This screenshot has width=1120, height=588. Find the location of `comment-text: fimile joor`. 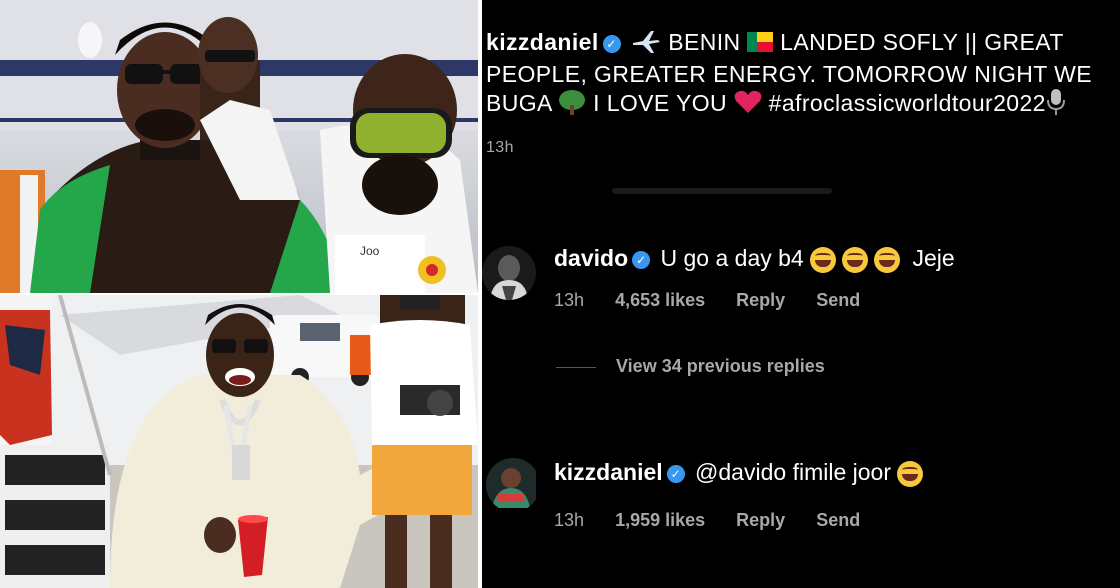

comment-text: fimile joor is located at coordinates (841, 472).